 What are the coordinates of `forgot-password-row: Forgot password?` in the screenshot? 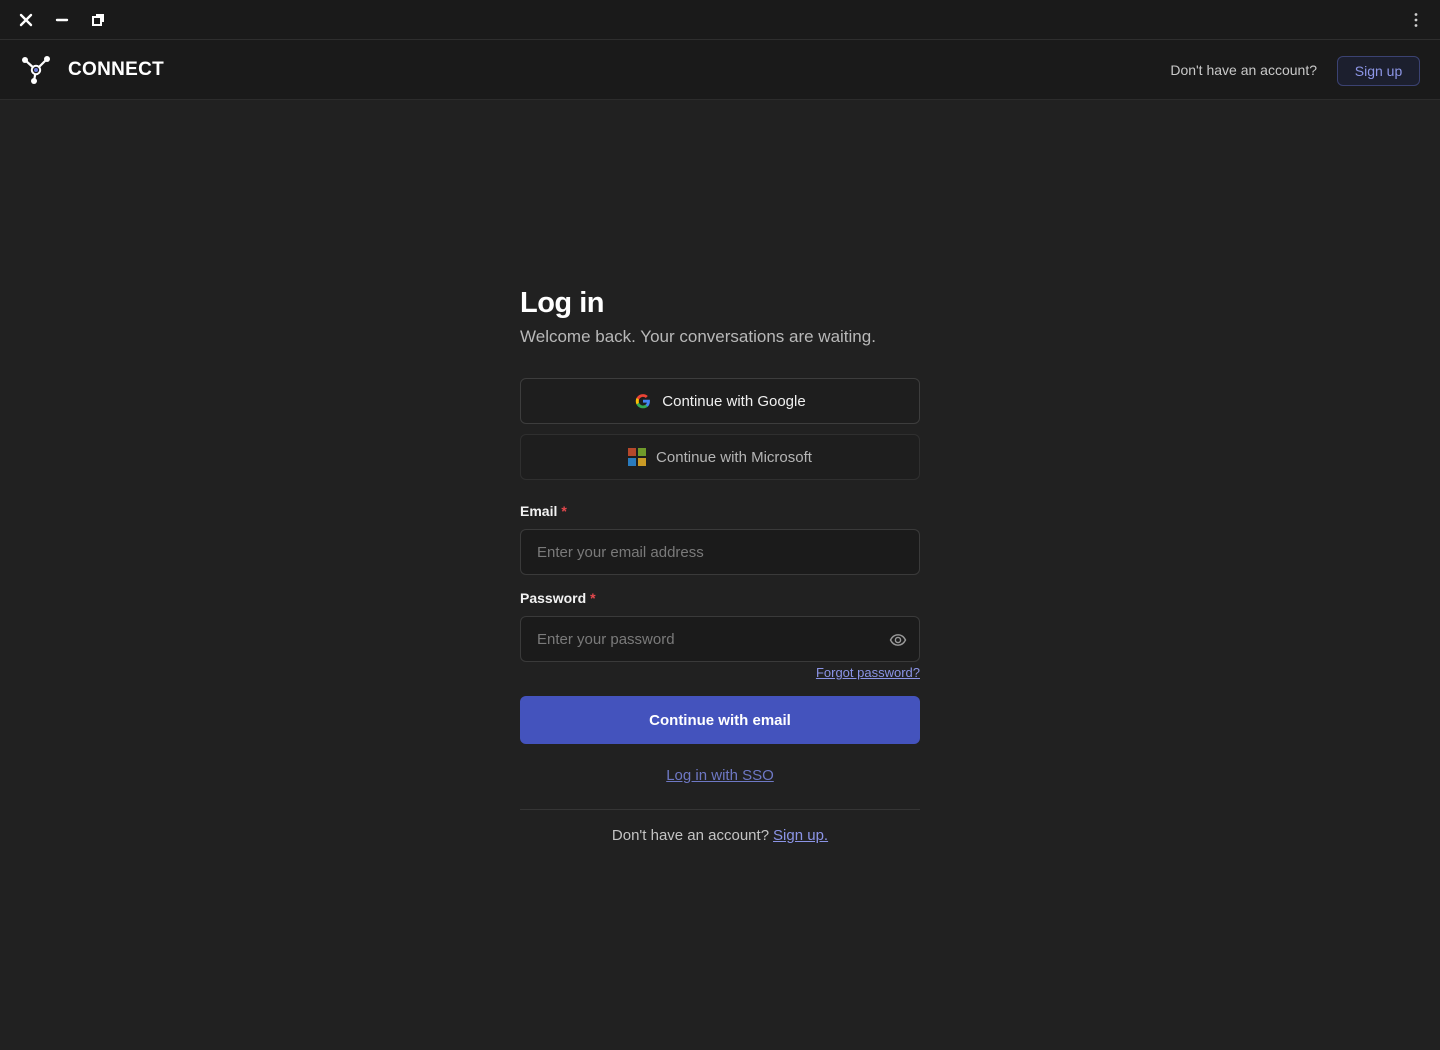 It's located at (720, 675).